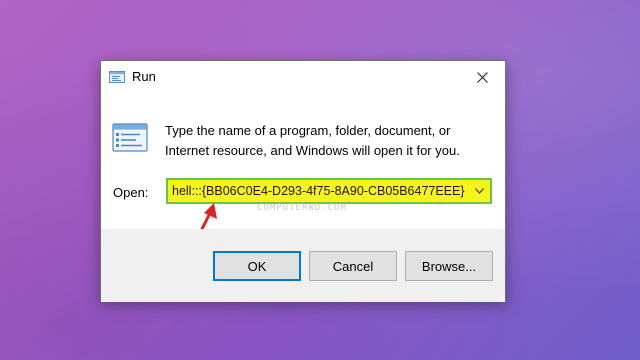 The image size is (640, 360). Describe the element at coordinates (257, 266) in the screenshot. I see `ok-button: OK` at that location.